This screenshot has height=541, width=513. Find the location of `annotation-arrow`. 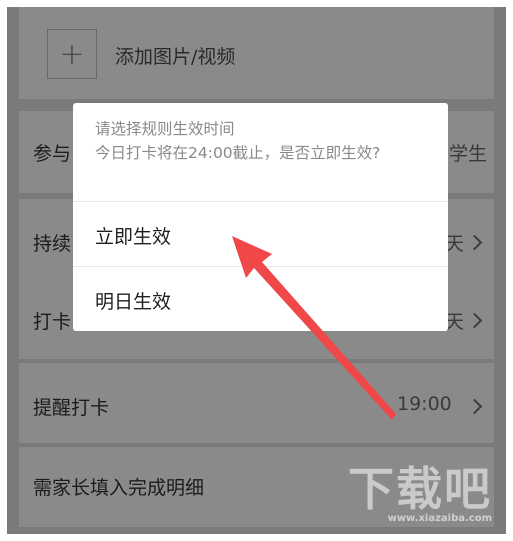

annotation-arrow is located at coordinates (314, 328).